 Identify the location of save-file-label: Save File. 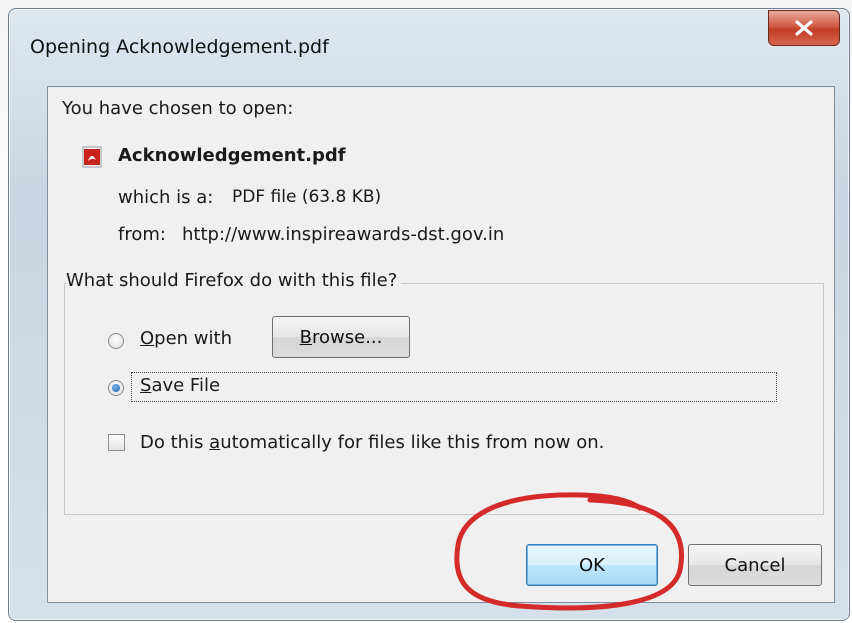
(180, 385).